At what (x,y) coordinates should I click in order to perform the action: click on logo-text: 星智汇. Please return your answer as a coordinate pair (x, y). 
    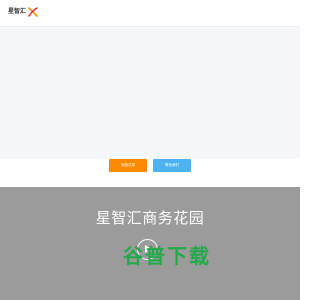
    Looking at the image, I should click on (17, 12).